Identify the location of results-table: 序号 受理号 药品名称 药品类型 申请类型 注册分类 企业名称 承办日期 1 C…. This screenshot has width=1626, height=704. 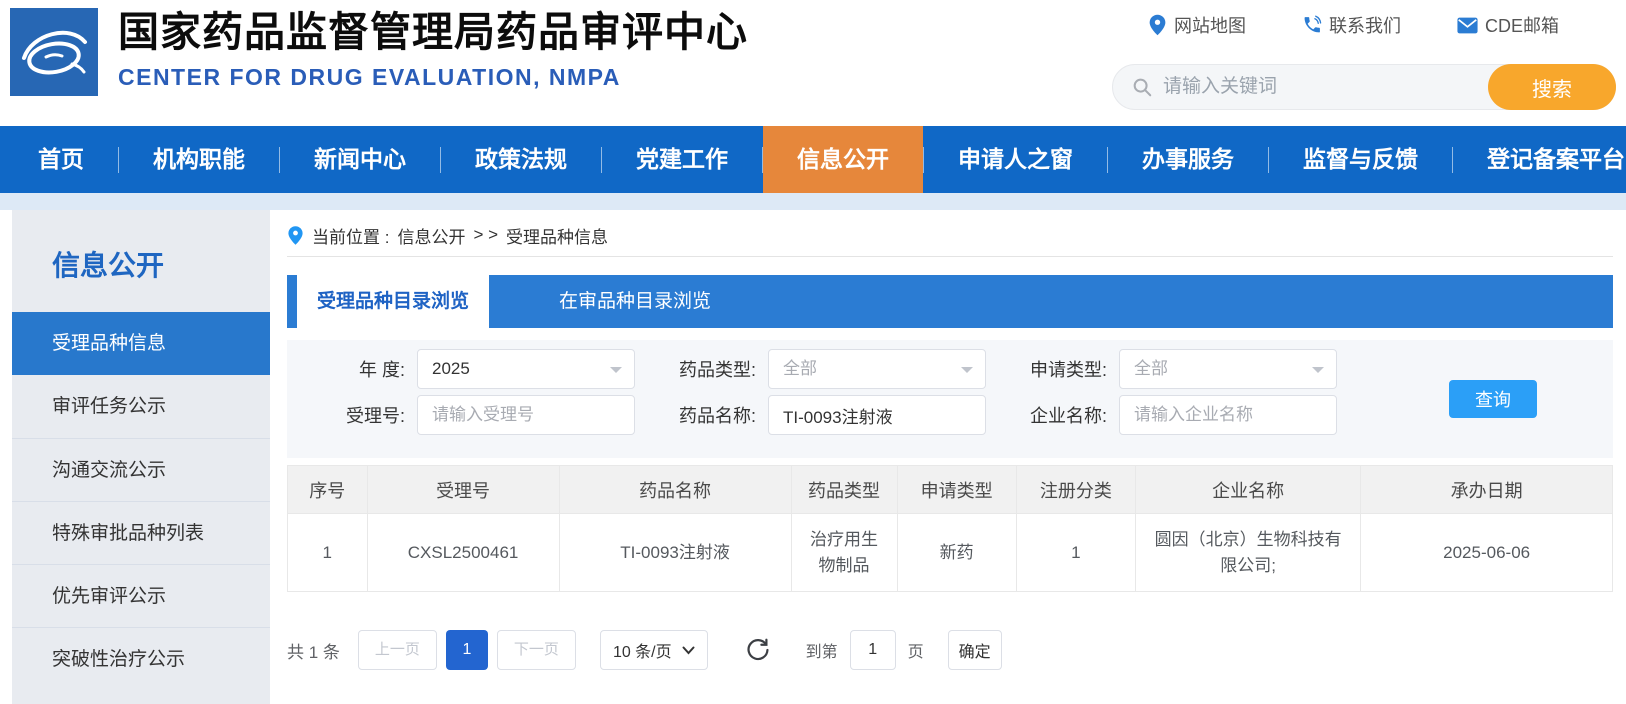
(950, 528).